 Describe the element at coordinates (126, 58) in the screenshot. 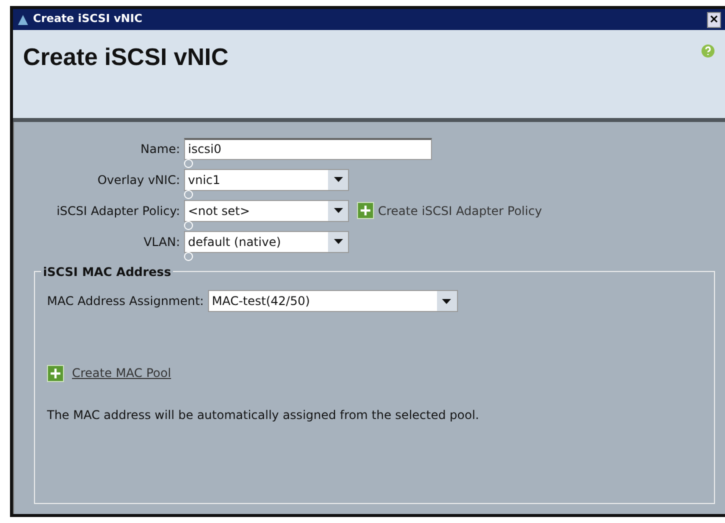

I see `page-title: Create iSCSI vNIC` at that location.